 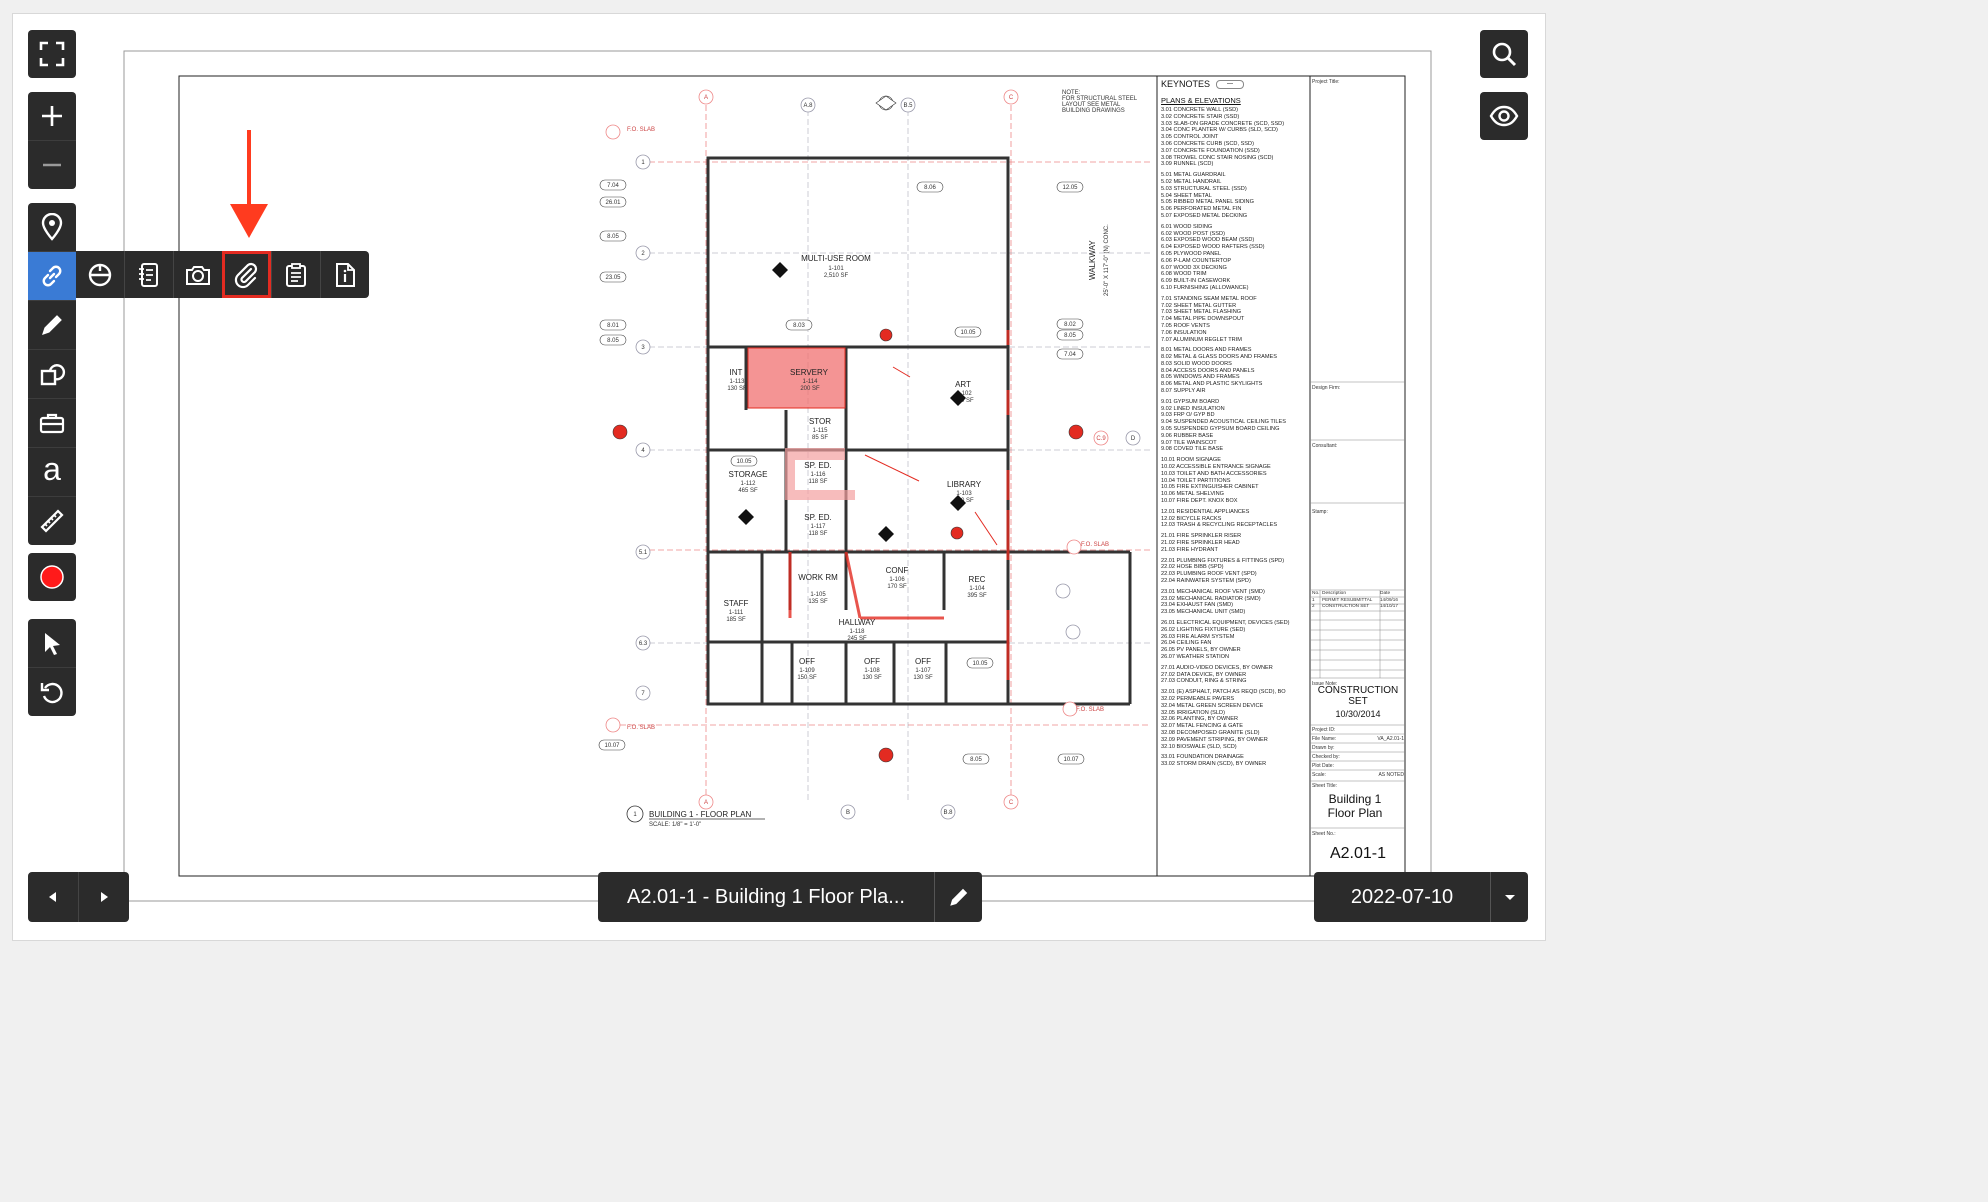 What do you see at coordinates (1206, 350) in the screenshot?
I see `keynote-item: 8.01 METAL DOORS AND FRAMES` at bounding box center [1206, 350].